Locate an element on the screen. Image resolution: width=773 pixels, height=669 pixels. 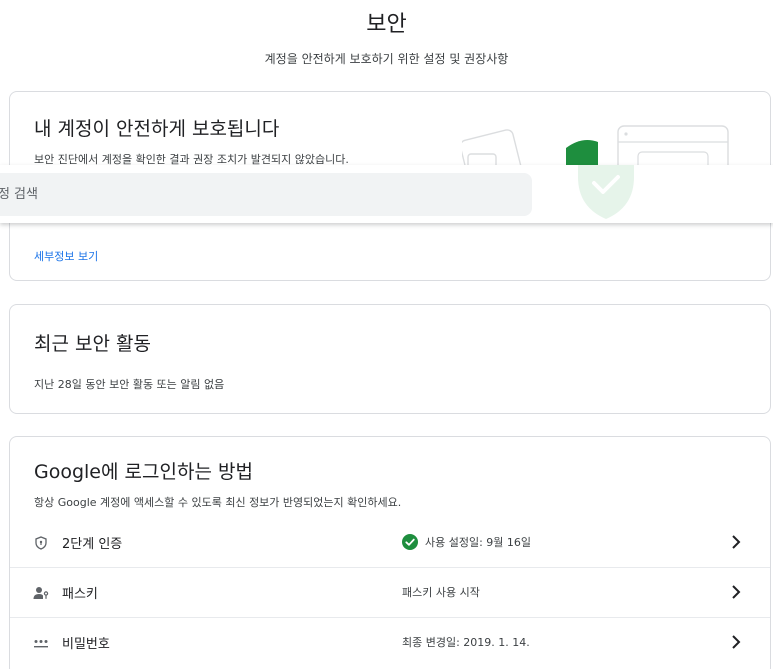
row-value: 패스키 사용 시작 is located at coordinates (441, 592).